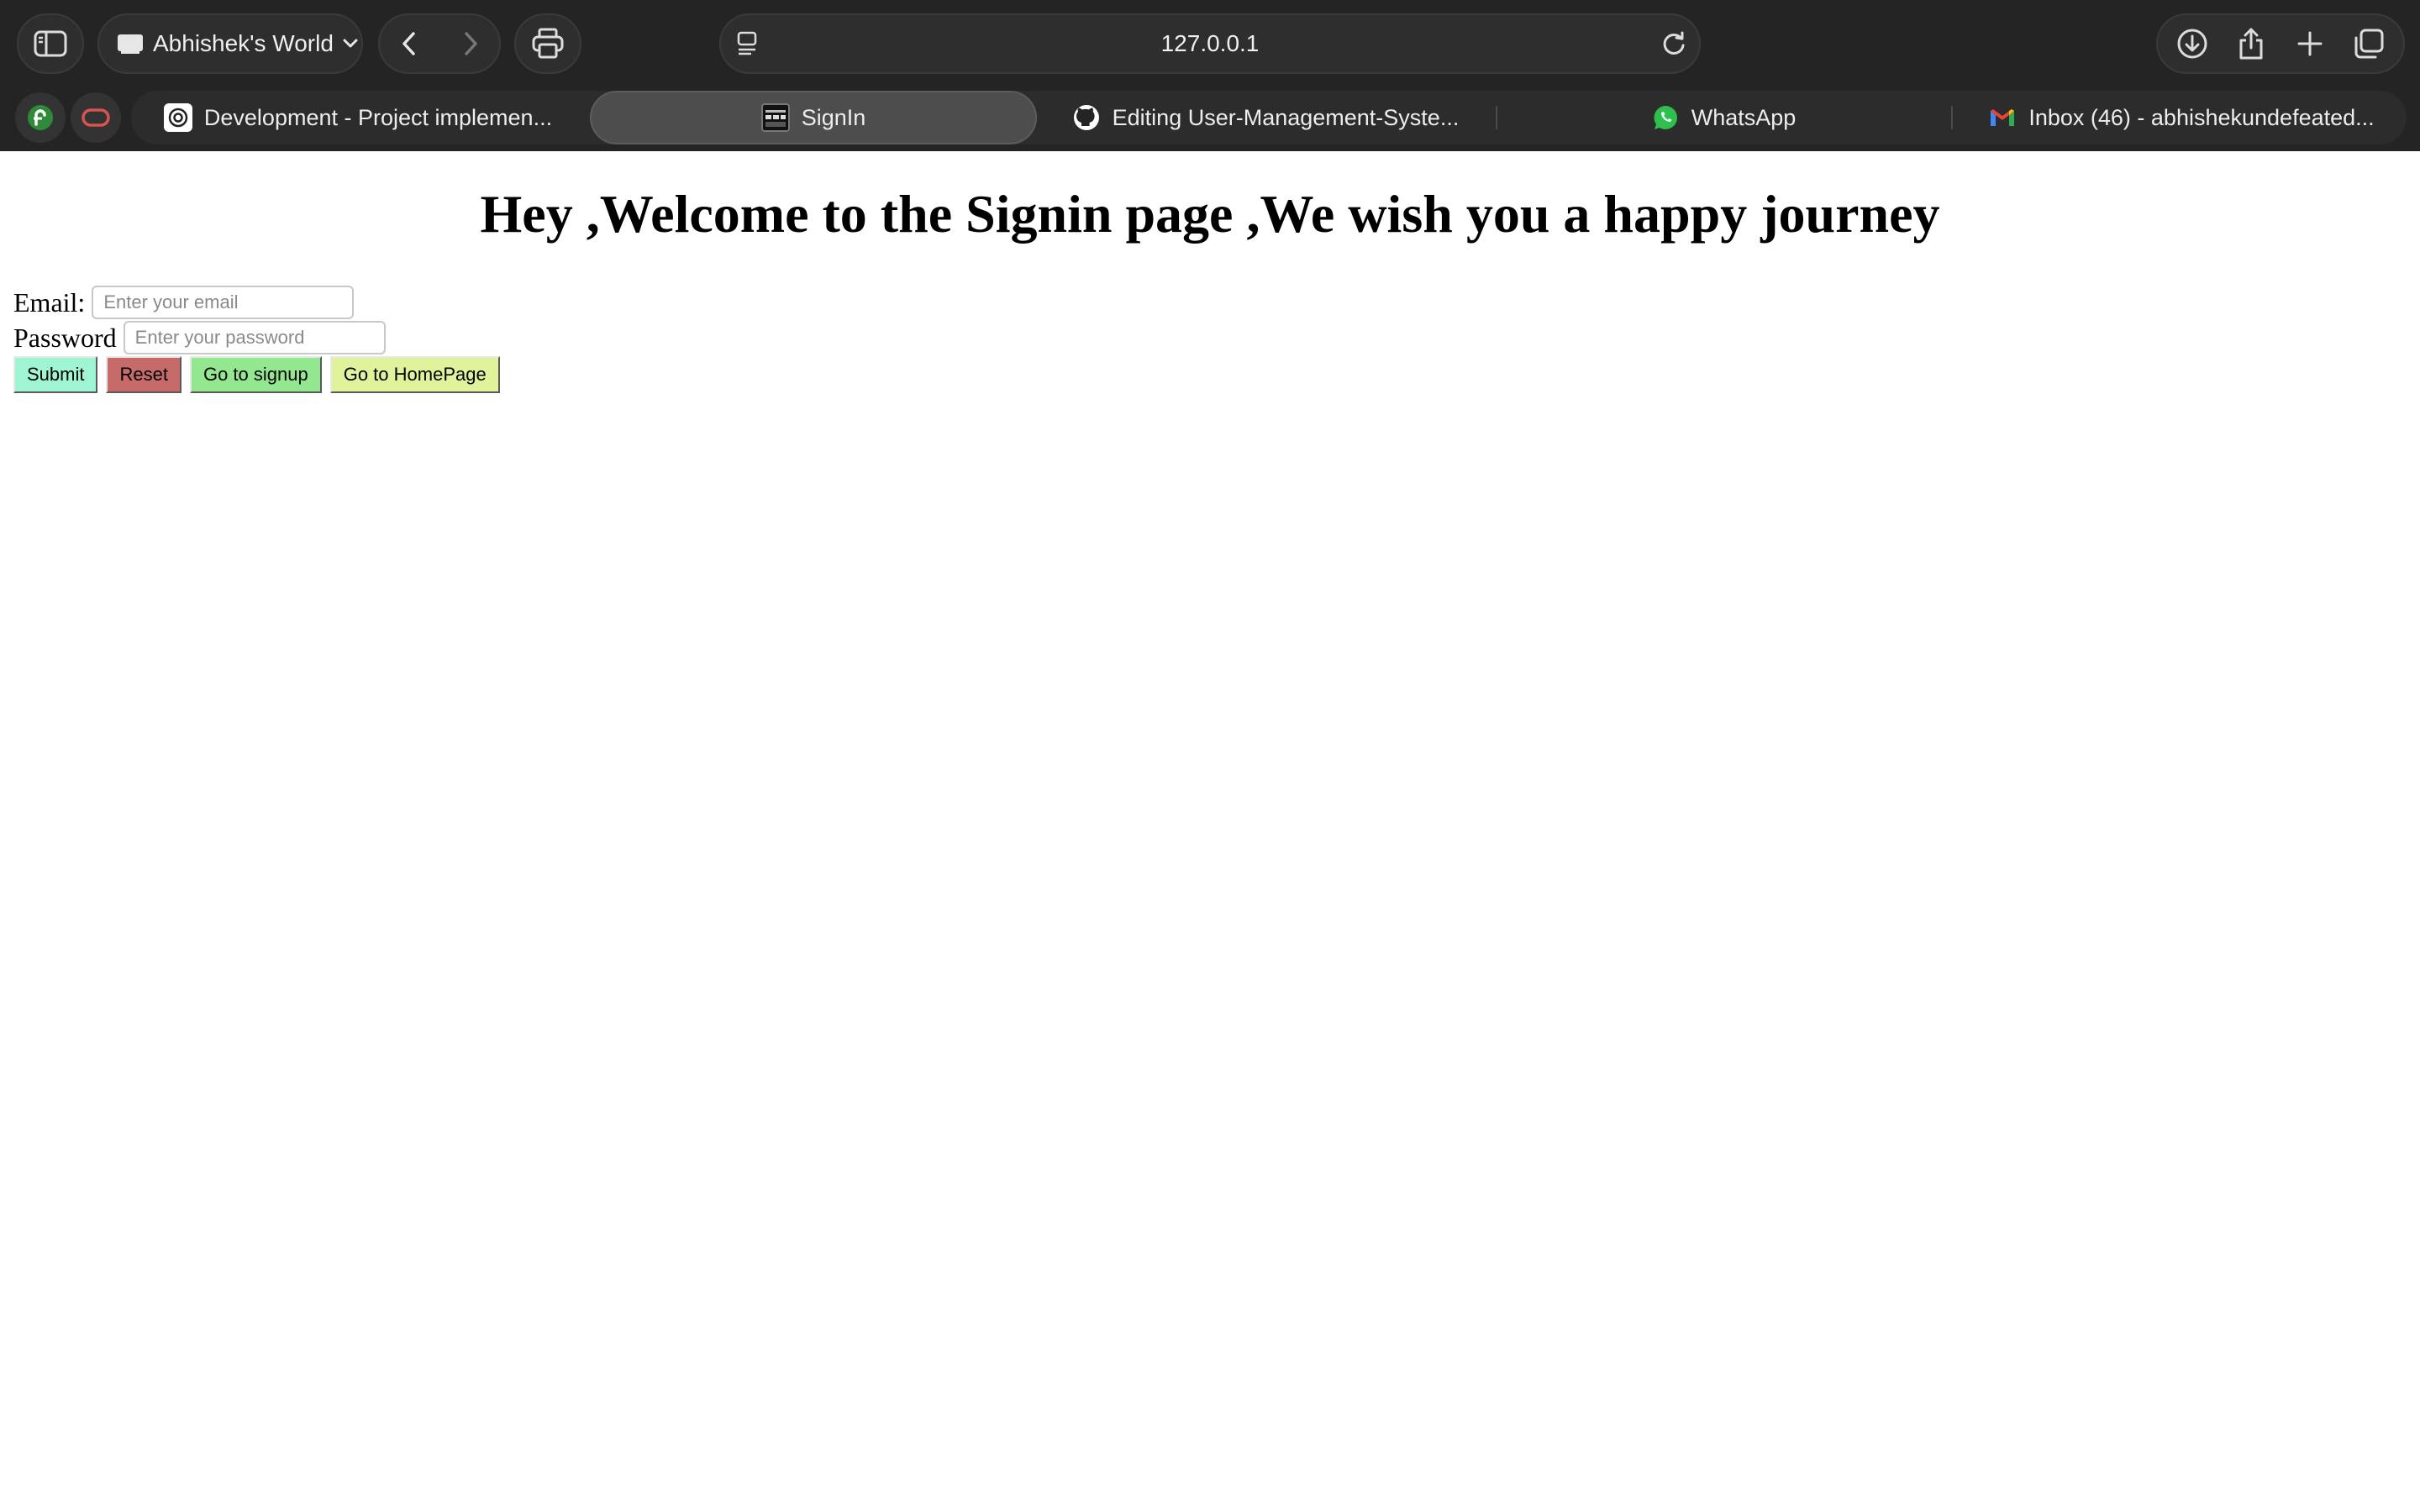  I want to click on tab-whatsapp: WhatsApp, so click(1724, 117).